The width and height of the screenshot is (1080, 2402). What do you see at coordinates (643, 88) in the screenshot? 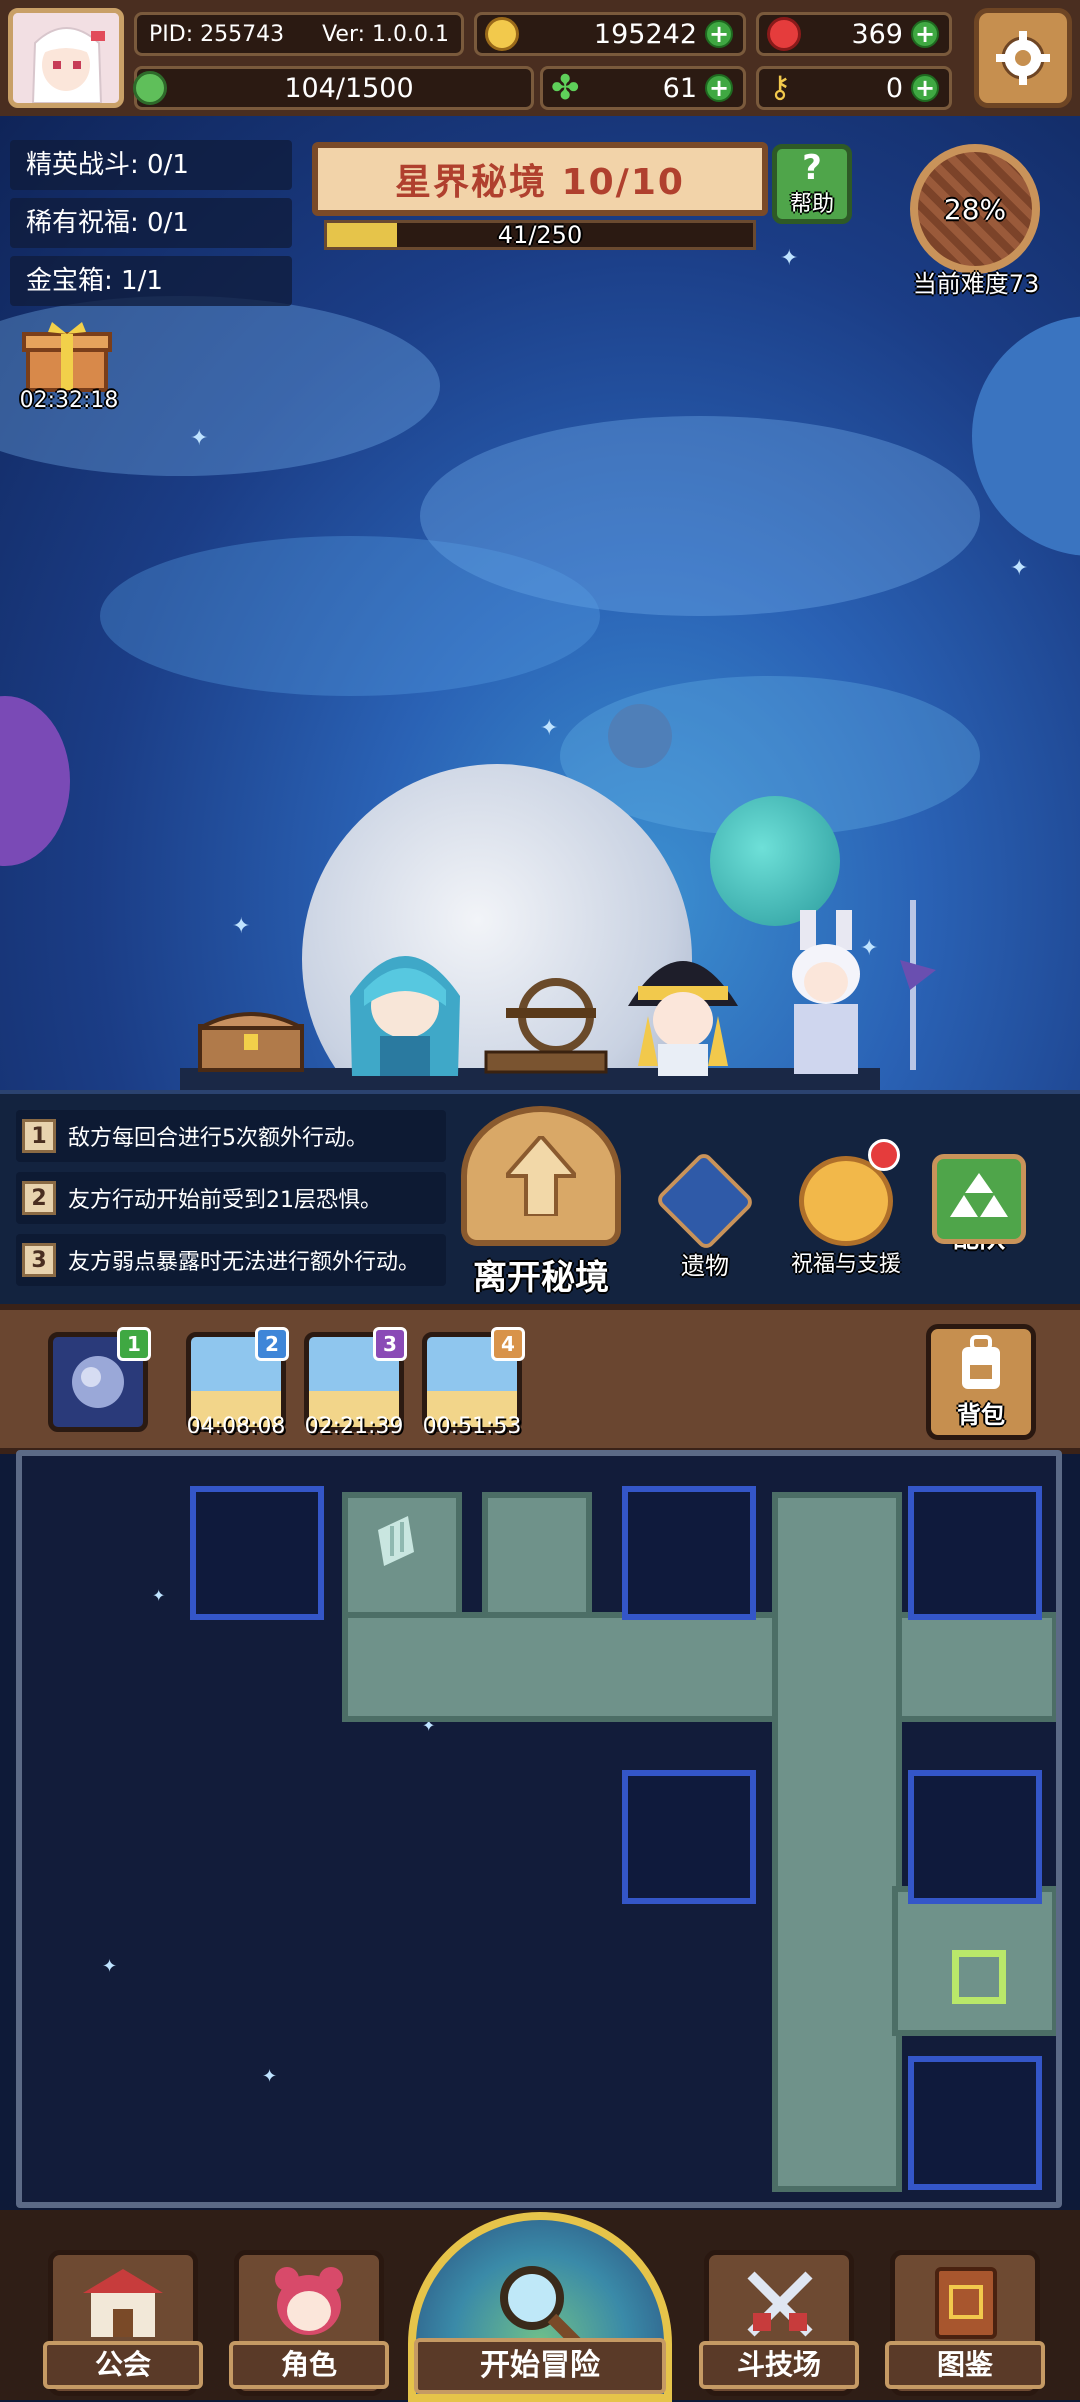
I see `clover-counter: ✤ 61 +` at bounding box center [643, 88].